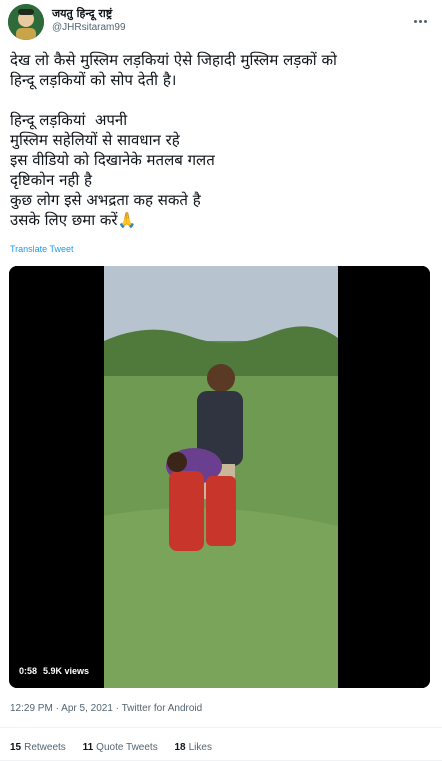  I want to click on tweet-header: जयतु हिन्दू राष्ट्रं @JHRsitaram99, so click(221, 22).